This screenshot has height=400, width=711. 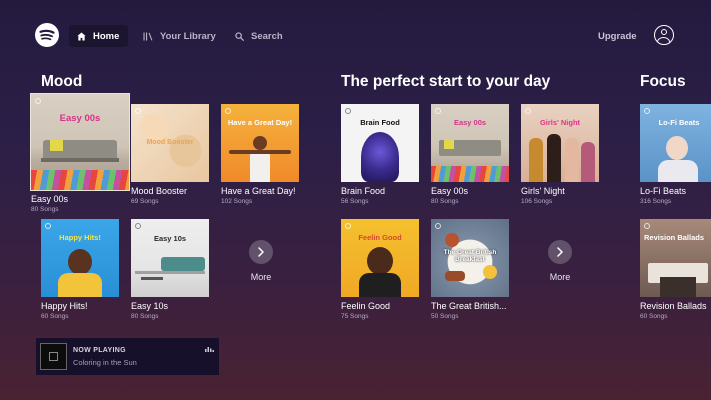 I want to click on nav-home-label: Home, so click(x=106, y=36).